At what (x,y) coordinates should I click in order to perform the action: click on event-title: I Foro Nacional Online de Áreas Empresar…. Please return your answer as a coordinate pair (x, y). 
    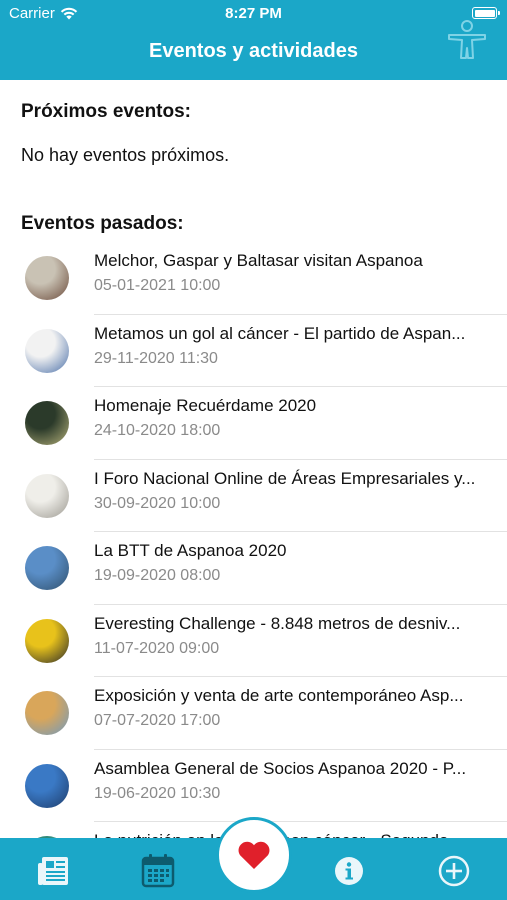
    Looking at the image, I should click on (285, 478).